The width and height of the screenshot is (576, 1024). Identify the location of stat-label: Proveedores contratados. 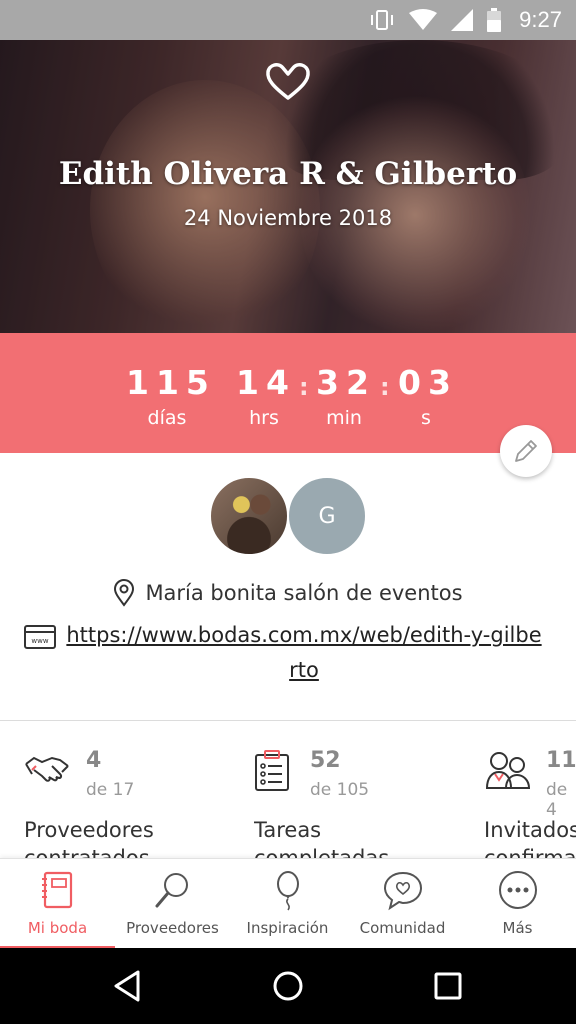
(89, 838).